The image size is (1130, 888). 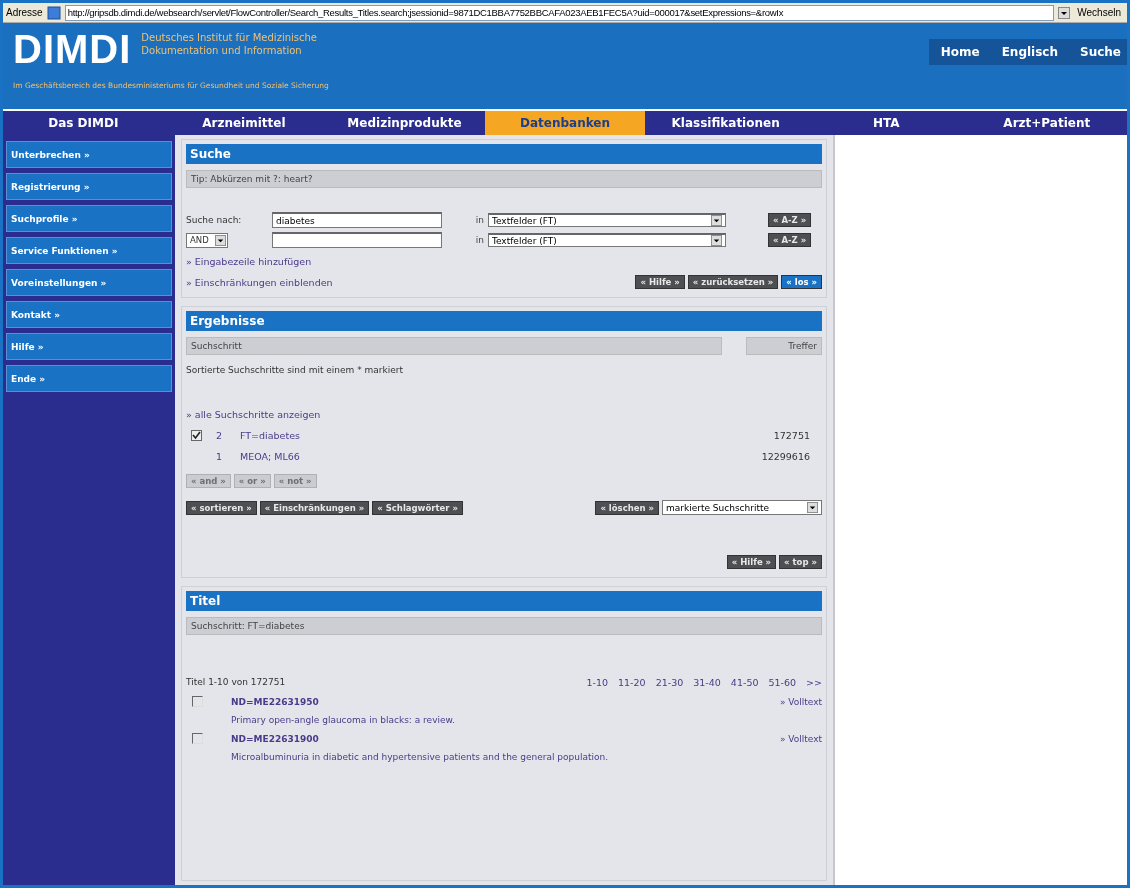 What do you see at coordinates (627, 507) in the screenshot?
I see `delete-button: « löschen »` at bounding box center [627, 507].